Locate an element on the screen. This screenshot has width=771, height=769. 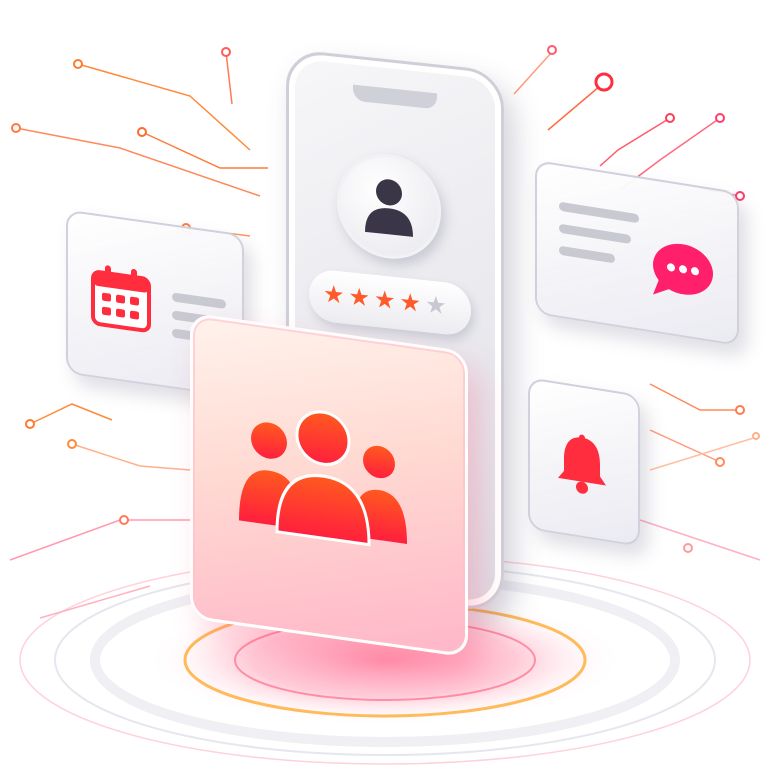
star-empty-icon: ★ is located at coordinates (436, 306).